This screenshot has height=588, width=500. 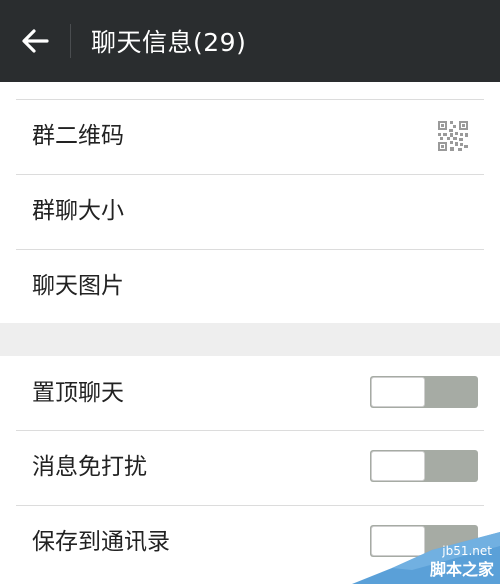 What do you see at coordinates (461, 569) in the screenshot?
I see `watermark-brand: 脚本之家` at bounding box center [461, 569].